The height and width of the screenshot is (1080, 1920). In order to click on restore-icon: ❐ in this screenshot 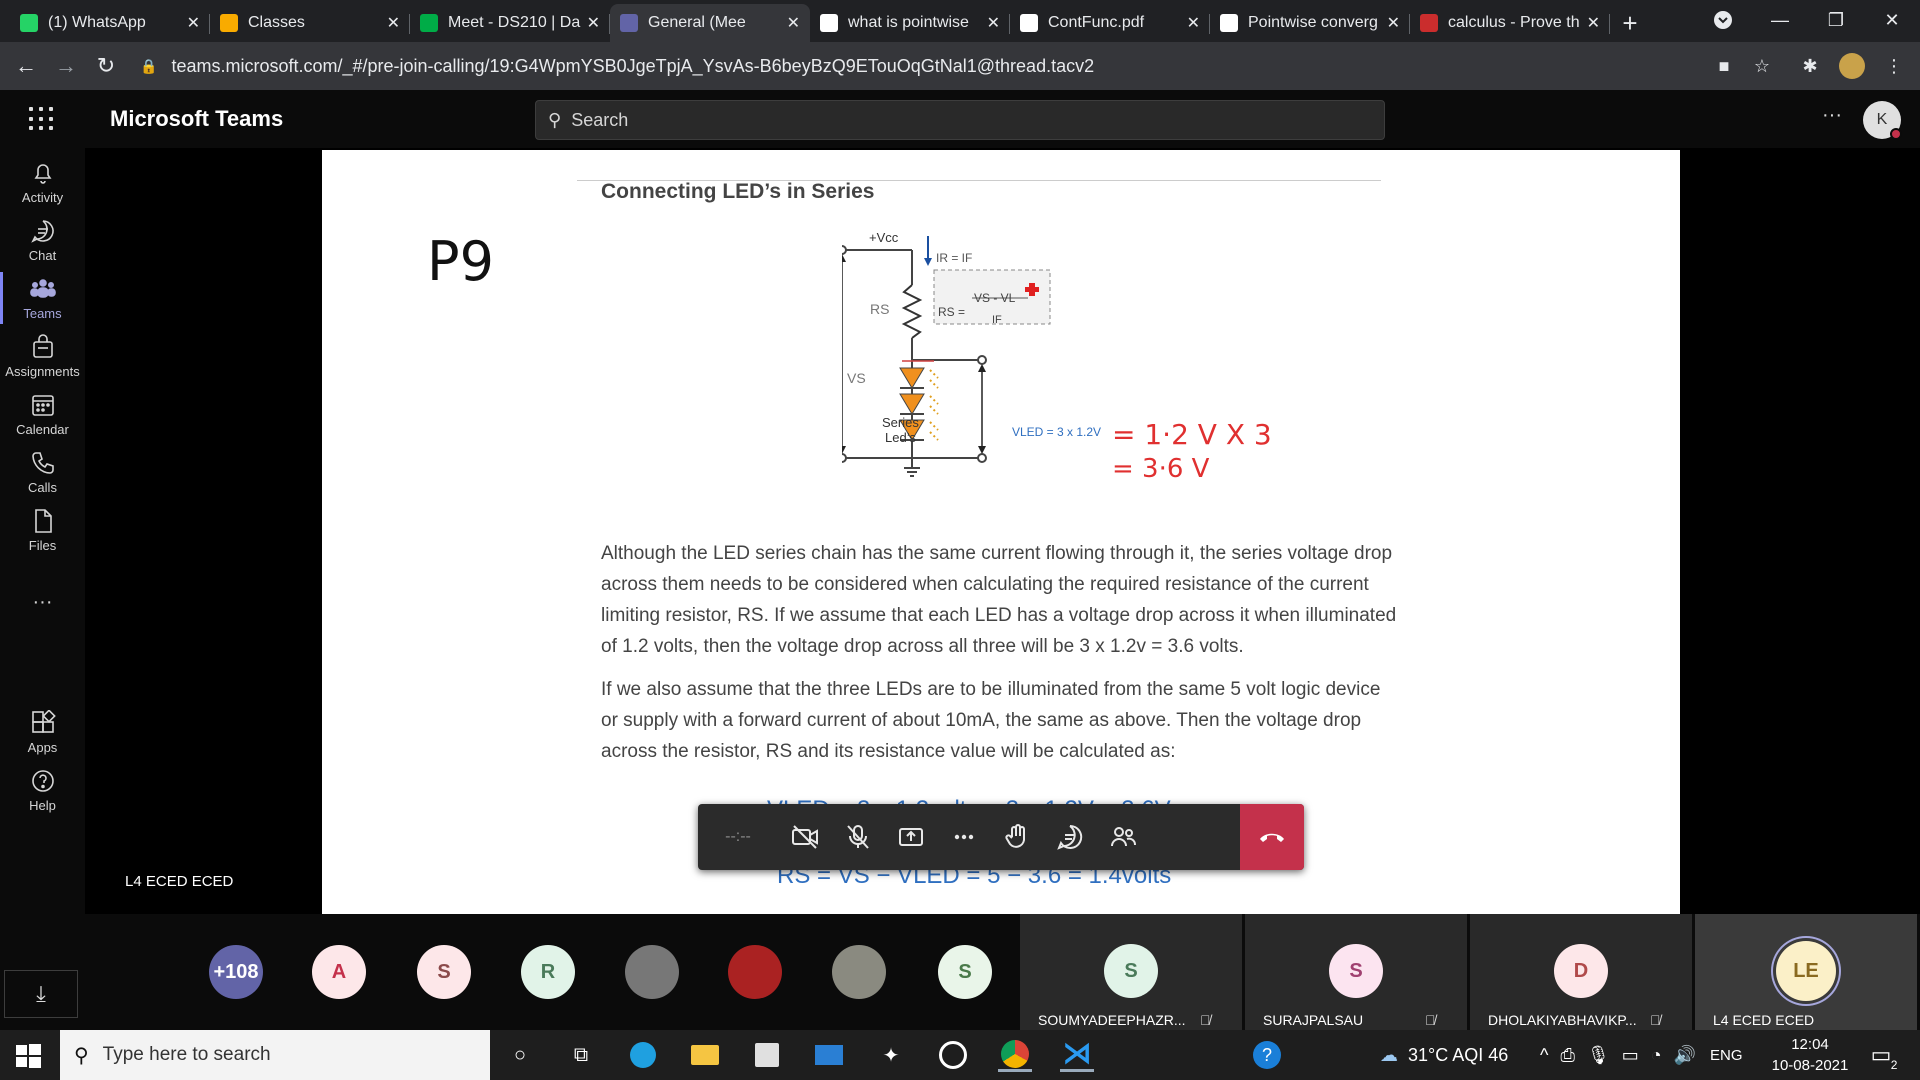, I will do `click(1836, 20)`.